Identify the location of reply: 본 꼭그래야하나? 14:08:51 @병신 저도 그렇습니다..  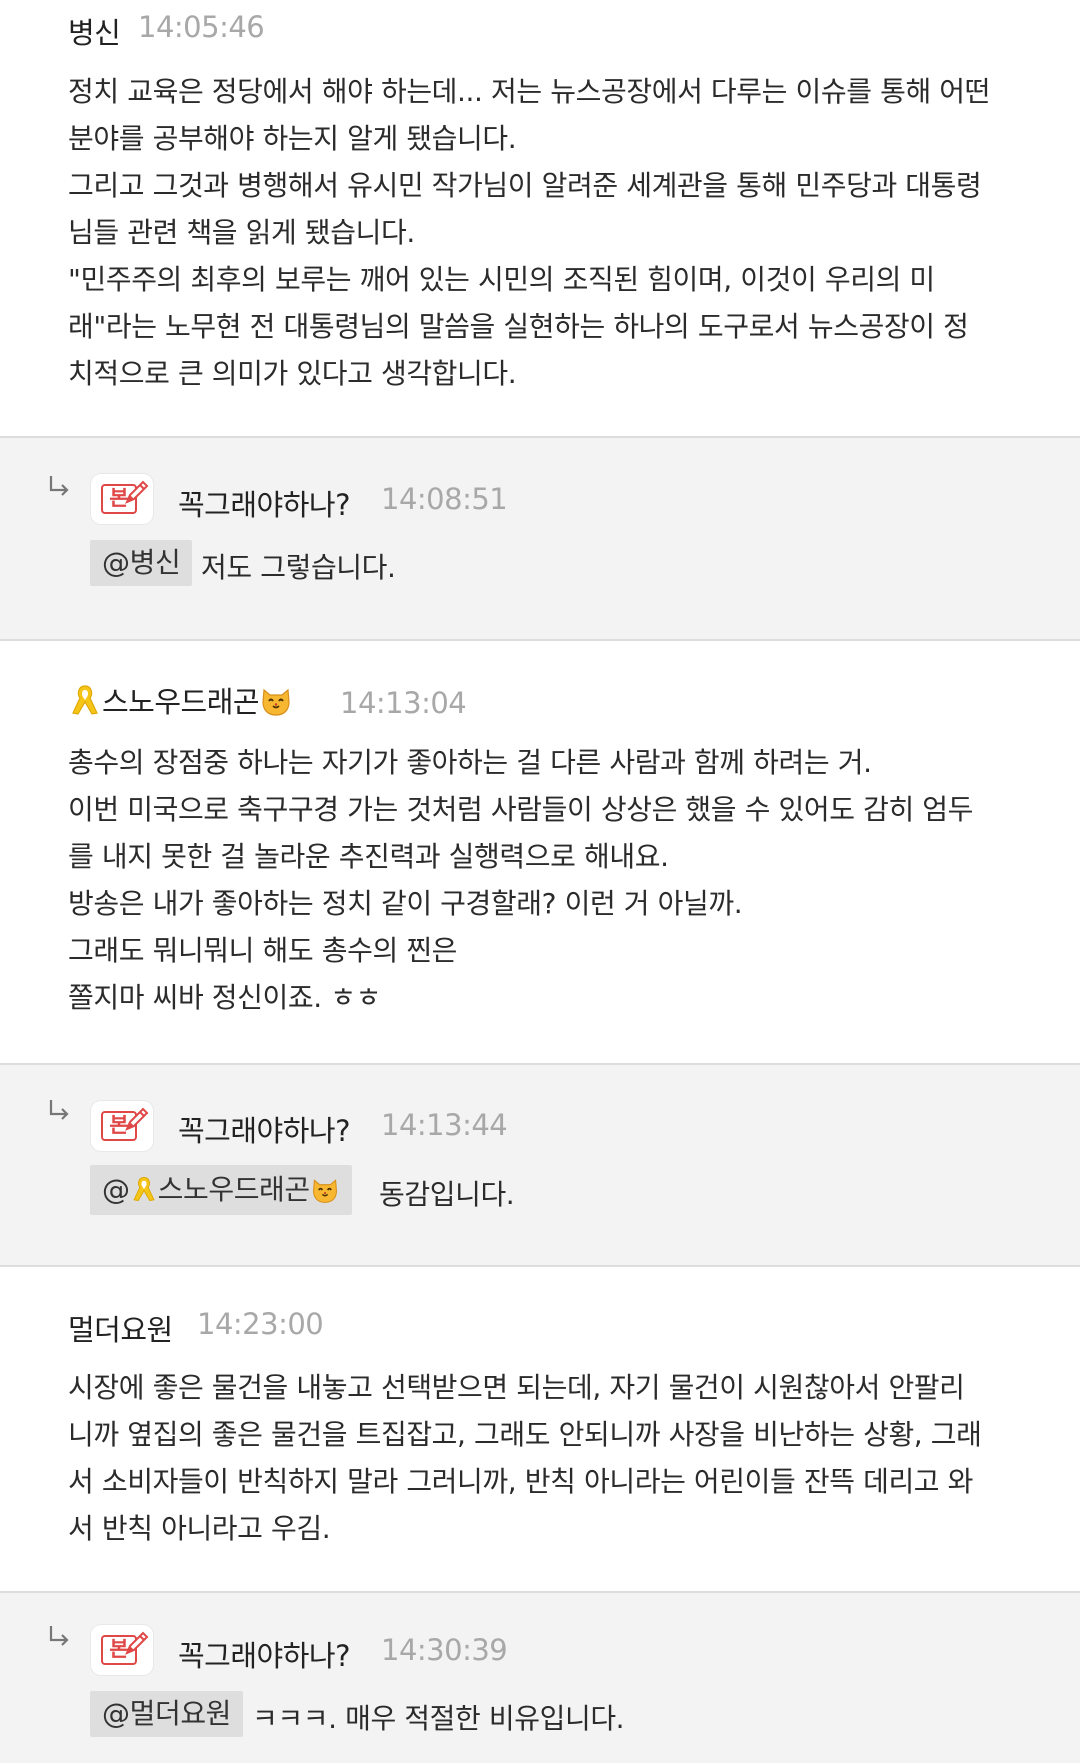
(540, 538).